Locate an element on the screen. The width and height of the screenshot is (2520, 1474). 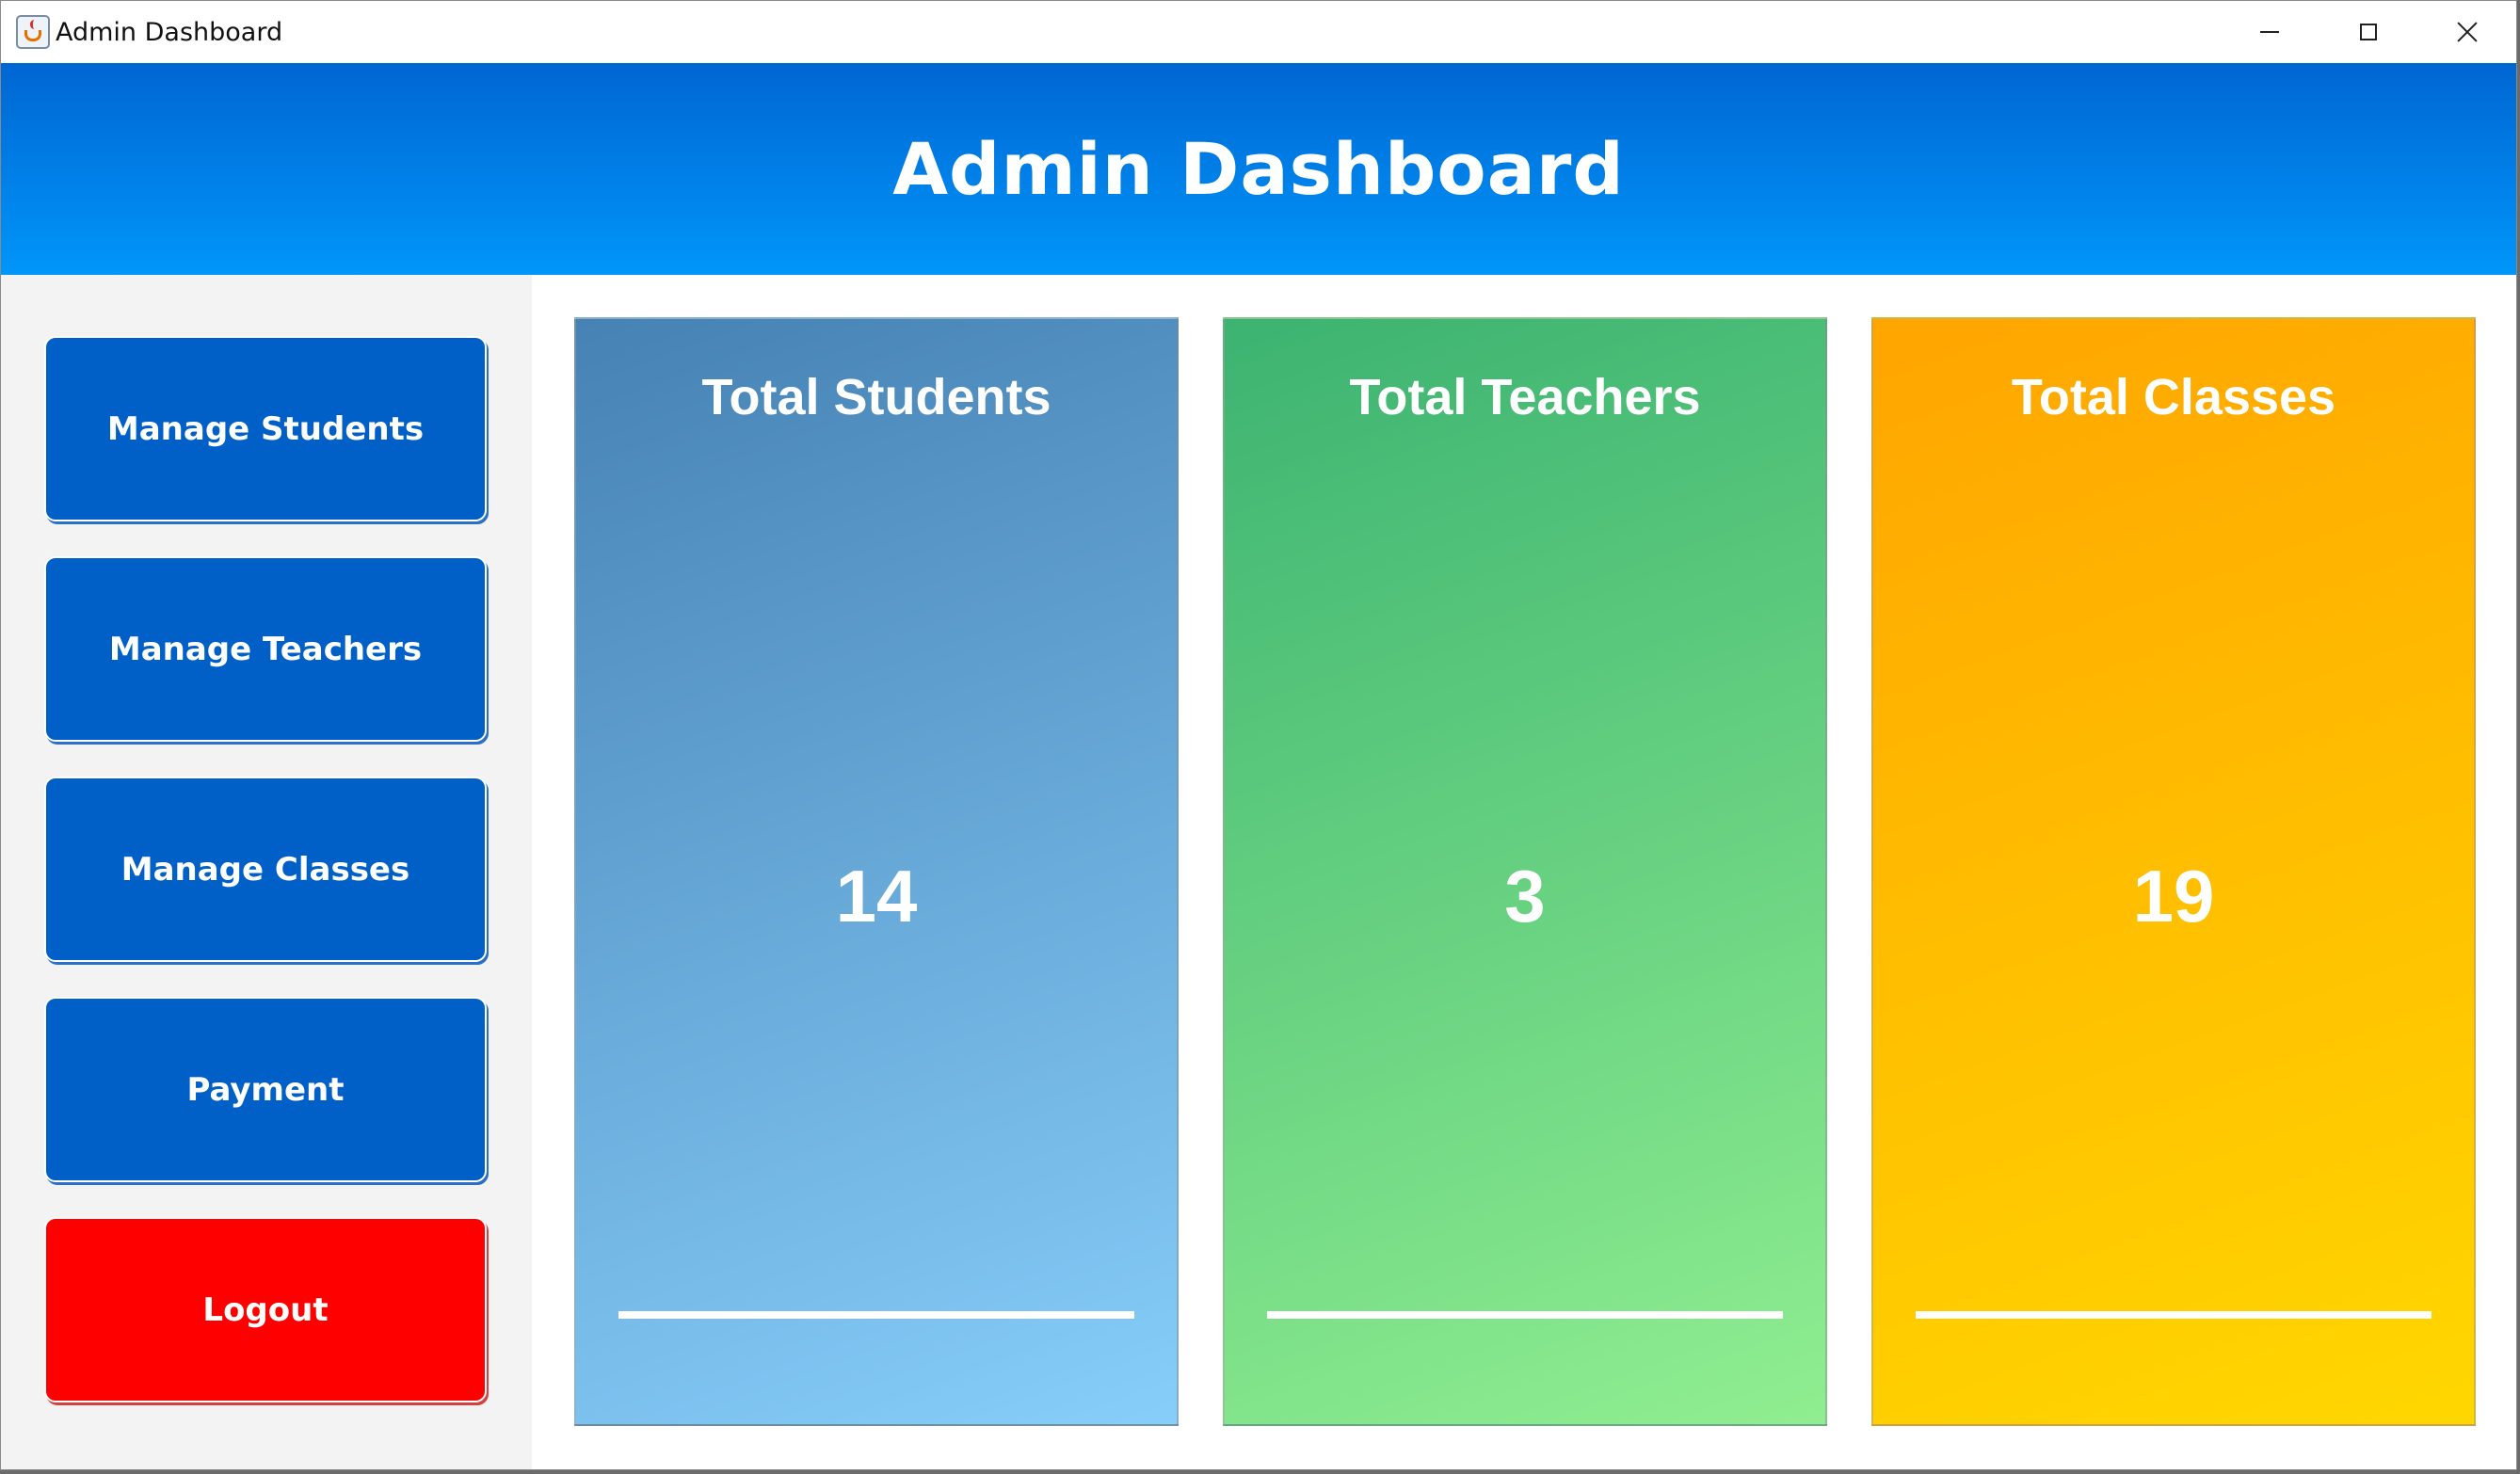
title-bar: Admin Dashboard is located at coordinates (1258, 32).